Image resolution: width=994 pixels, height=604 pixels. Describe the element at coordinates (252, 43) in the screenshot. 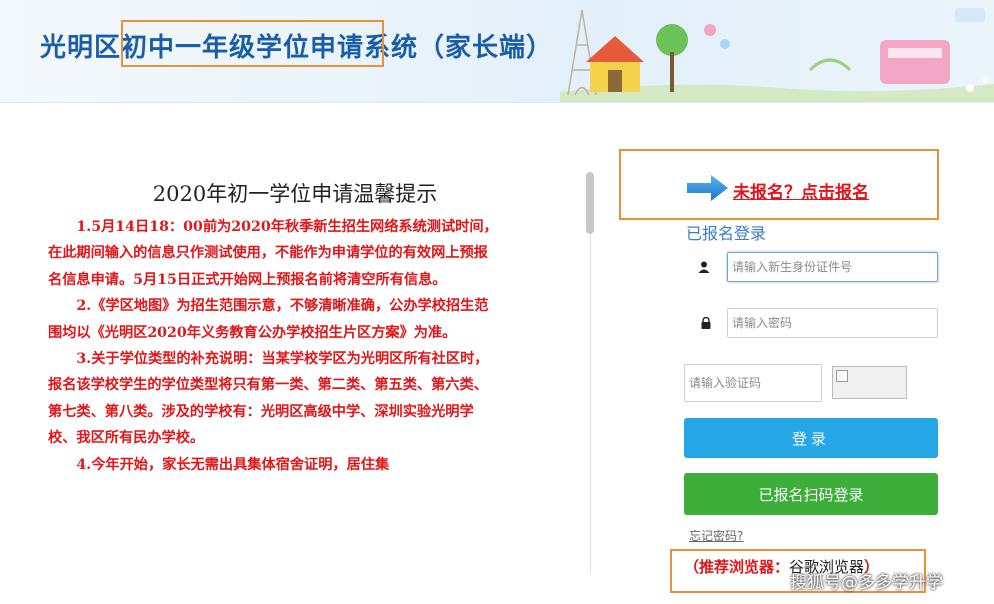

I see `title-highlight-box` at that location.